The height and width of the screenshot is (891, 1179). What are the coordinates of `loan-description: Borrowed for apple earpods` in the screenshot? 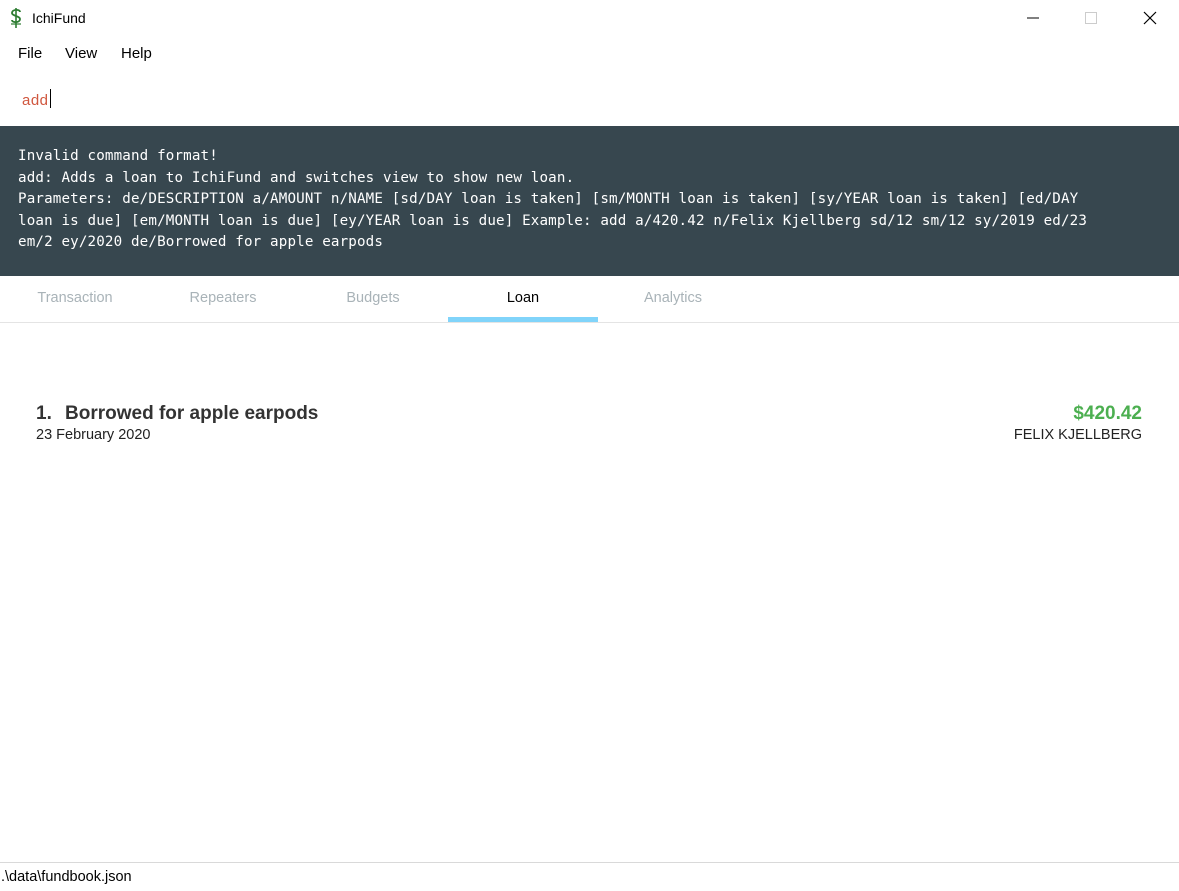 It's located at (192, 413).